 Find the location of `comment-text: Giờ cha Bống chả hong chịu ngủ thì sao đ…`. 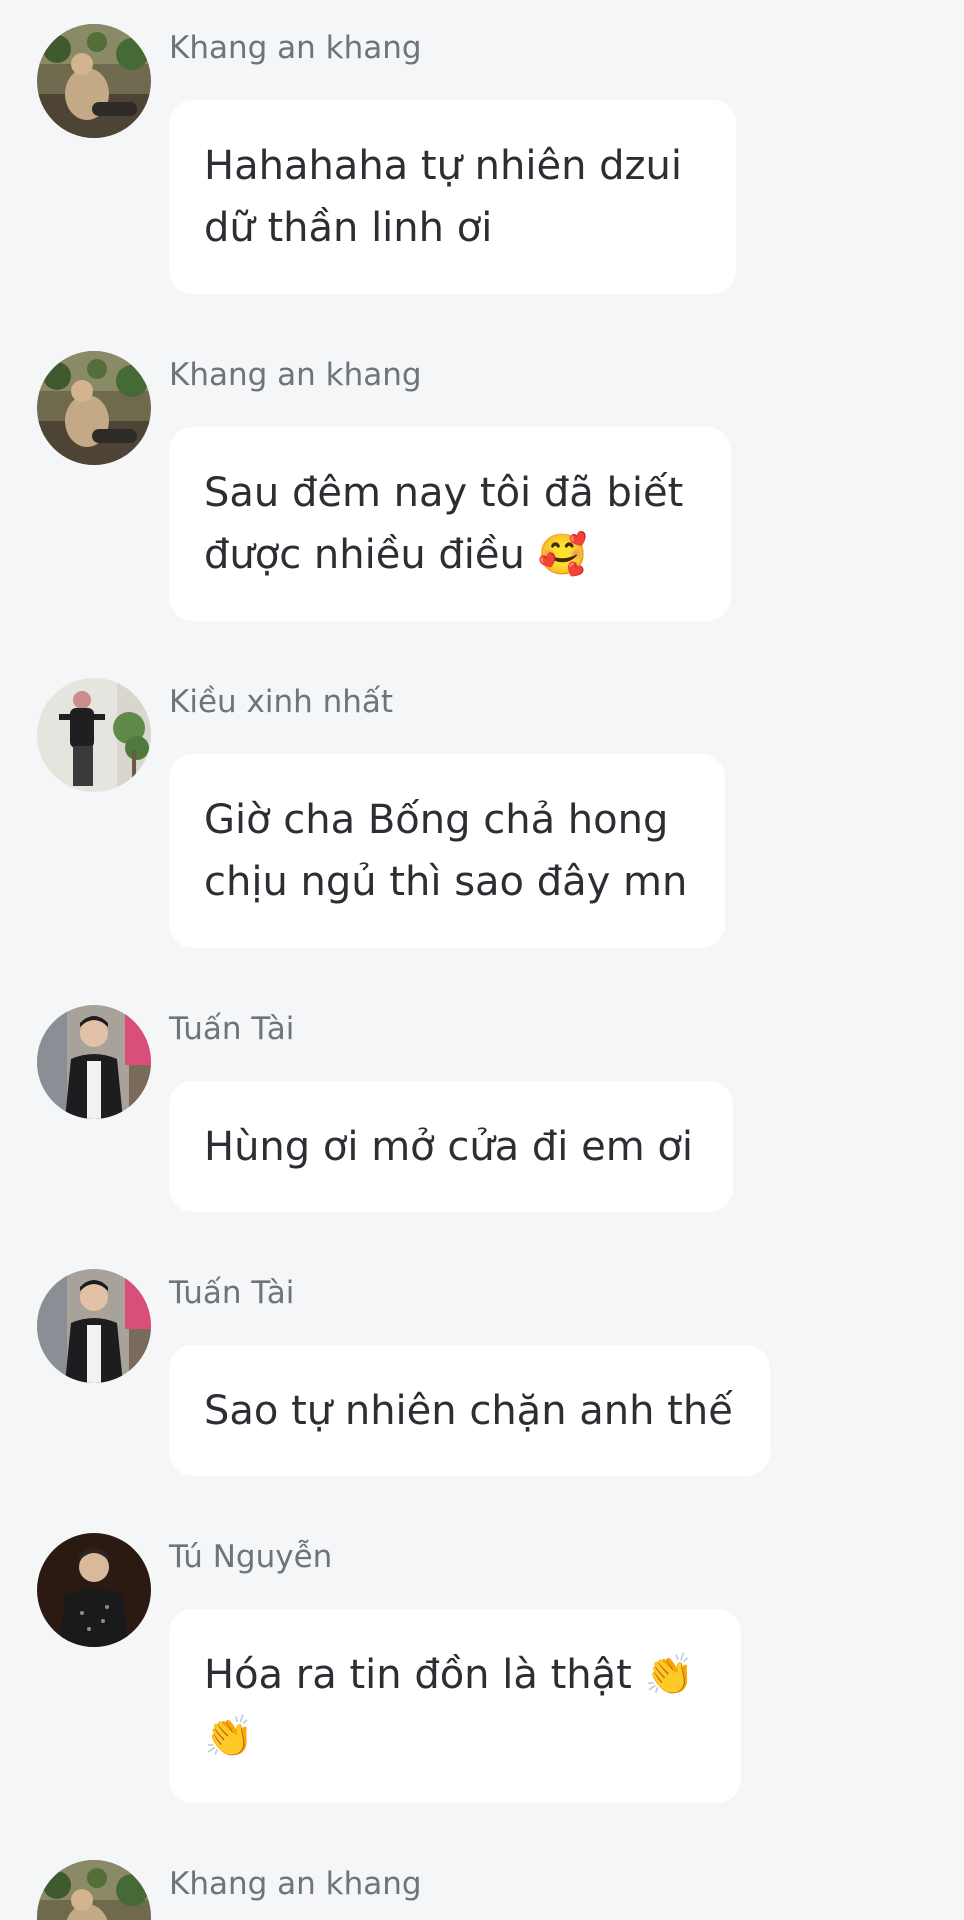

comment-text: Giờ cha Bống chả hong chịu ngủ thì sao đ… is located at coordinates (446, 851).